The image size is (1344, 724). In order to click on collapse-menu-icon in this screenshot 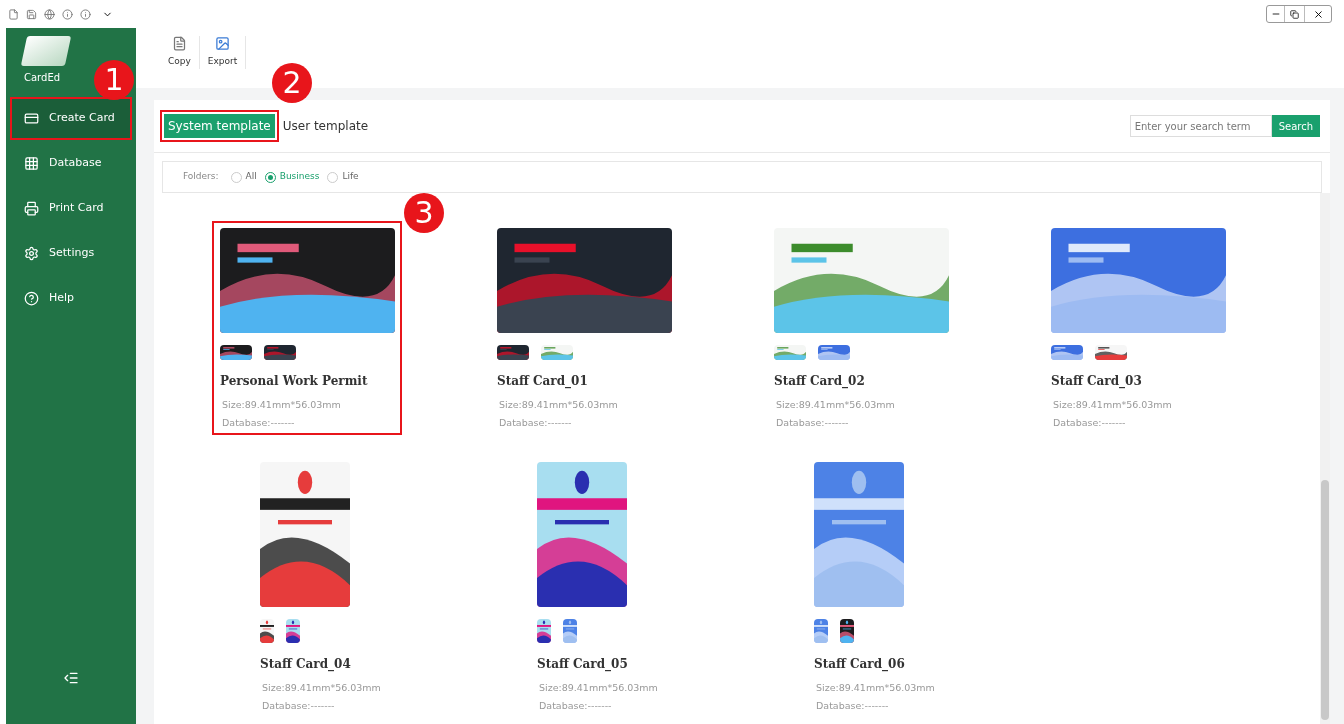, I will do `click(71, 678)`.